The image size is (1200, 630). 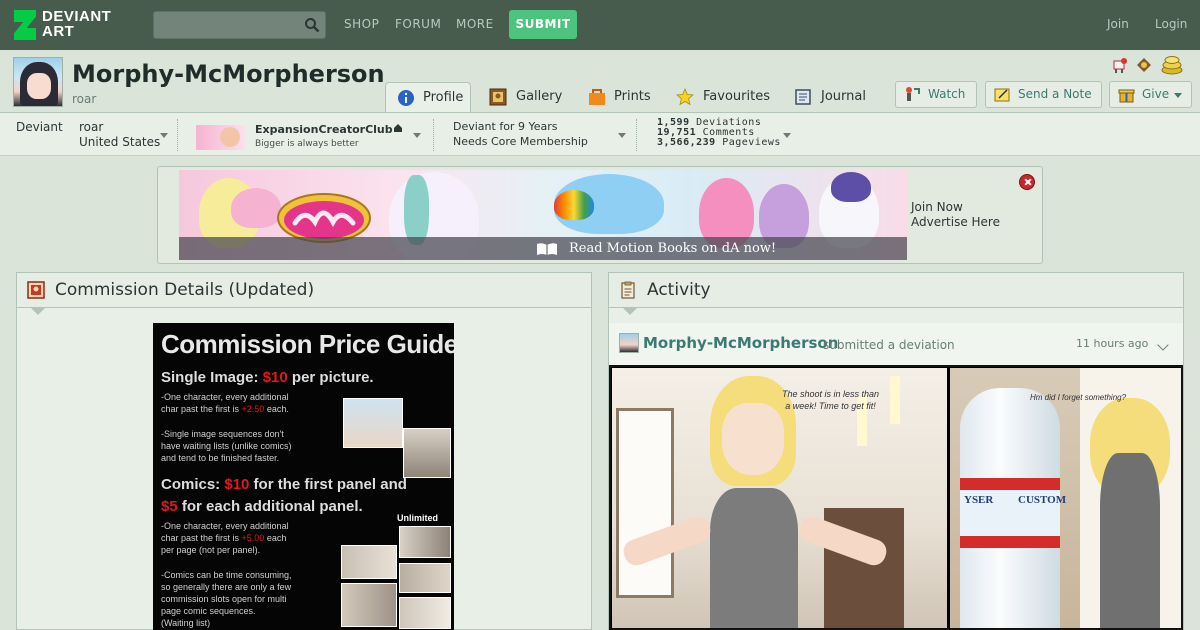 What do you see at coordinates (39, 86) in the screenshot?
I see `avatar-face` at bounding box center [39, 86].